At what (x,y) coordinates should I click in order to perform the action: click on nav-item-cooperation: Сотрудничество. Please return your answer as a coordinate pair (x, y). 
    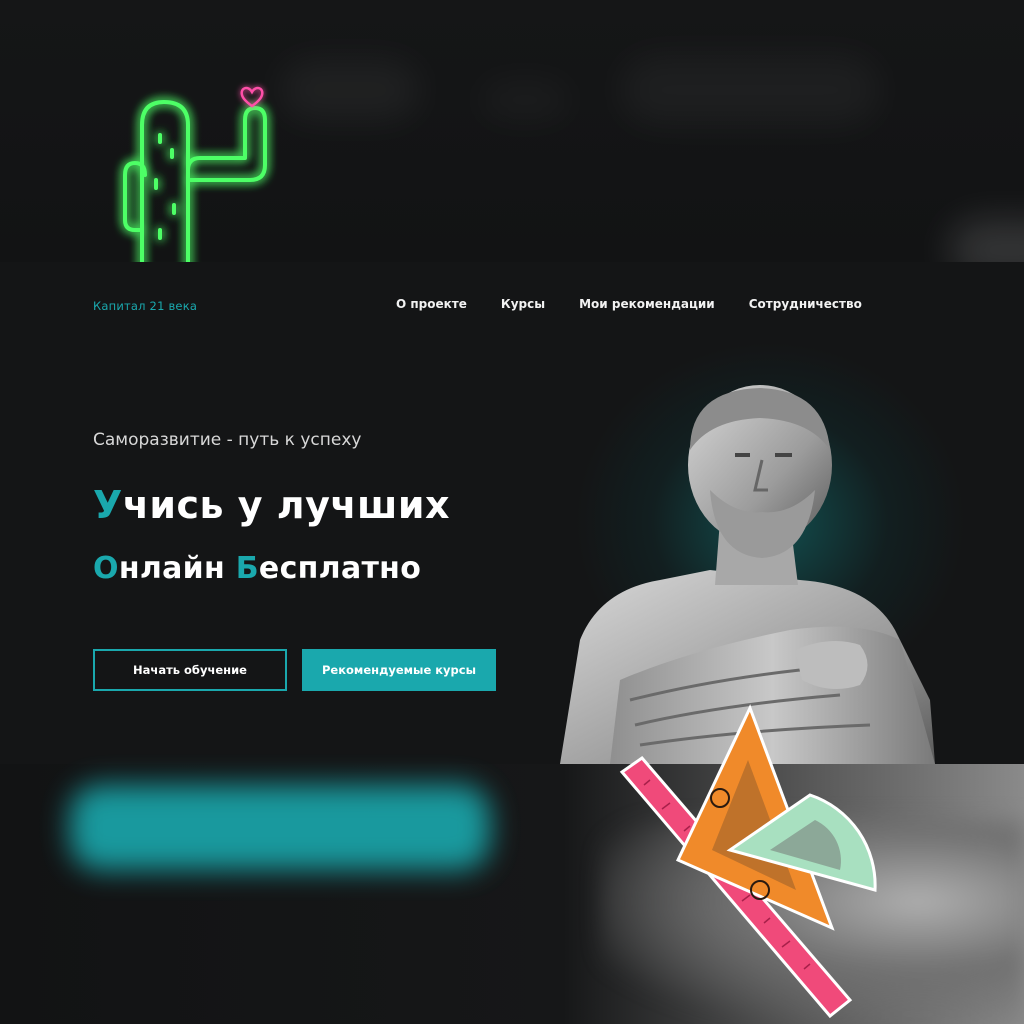
    Looking at the image, I should click on (805, 304).